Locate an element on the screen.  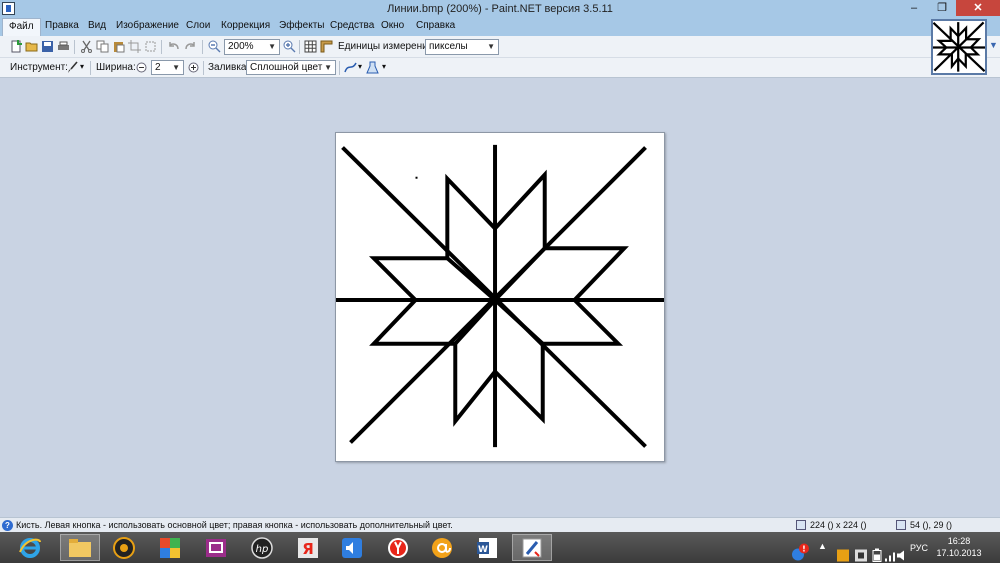
thumbnail-expand-icon: ▼ is located at coordinates (993, 45).